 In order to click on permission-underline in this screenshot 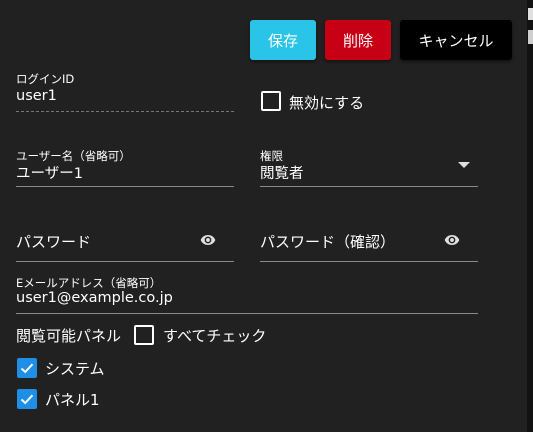, I will do `click(369, 186)`.